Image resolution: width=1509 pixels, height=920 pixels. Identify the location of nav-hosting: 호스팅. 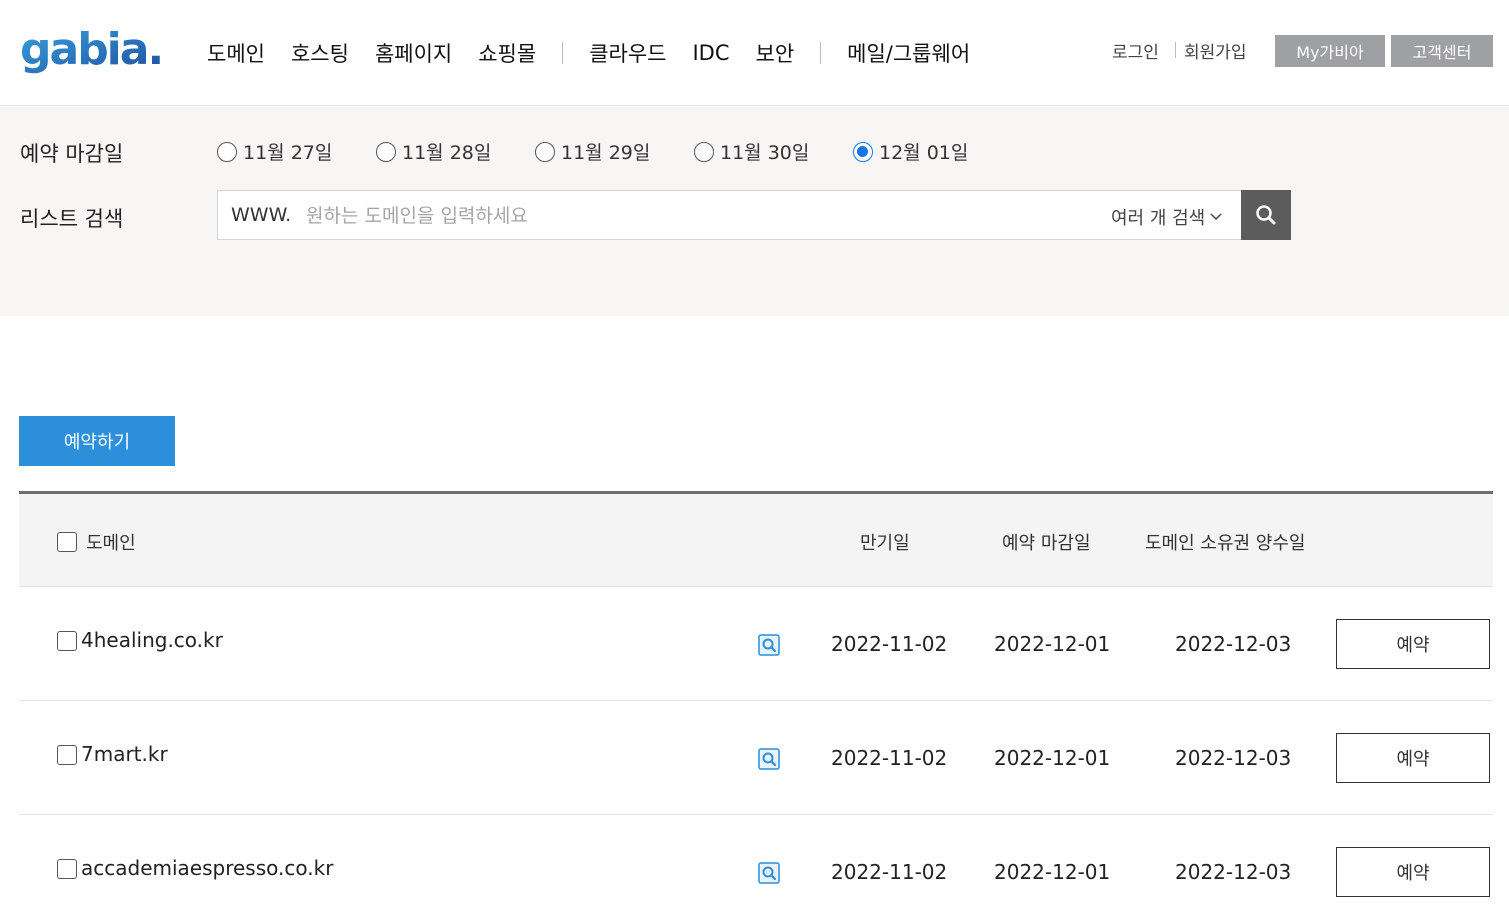
(320, 53).